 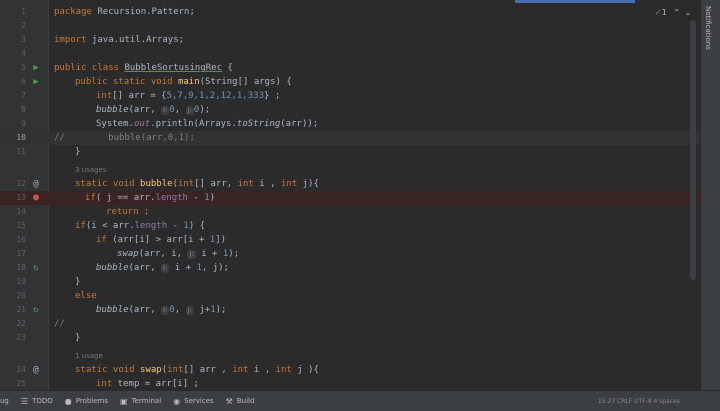 What do you see at coordinates (350, 54) in the screenshot?
I see `code-line: 4` at bounding box center [350, 54].